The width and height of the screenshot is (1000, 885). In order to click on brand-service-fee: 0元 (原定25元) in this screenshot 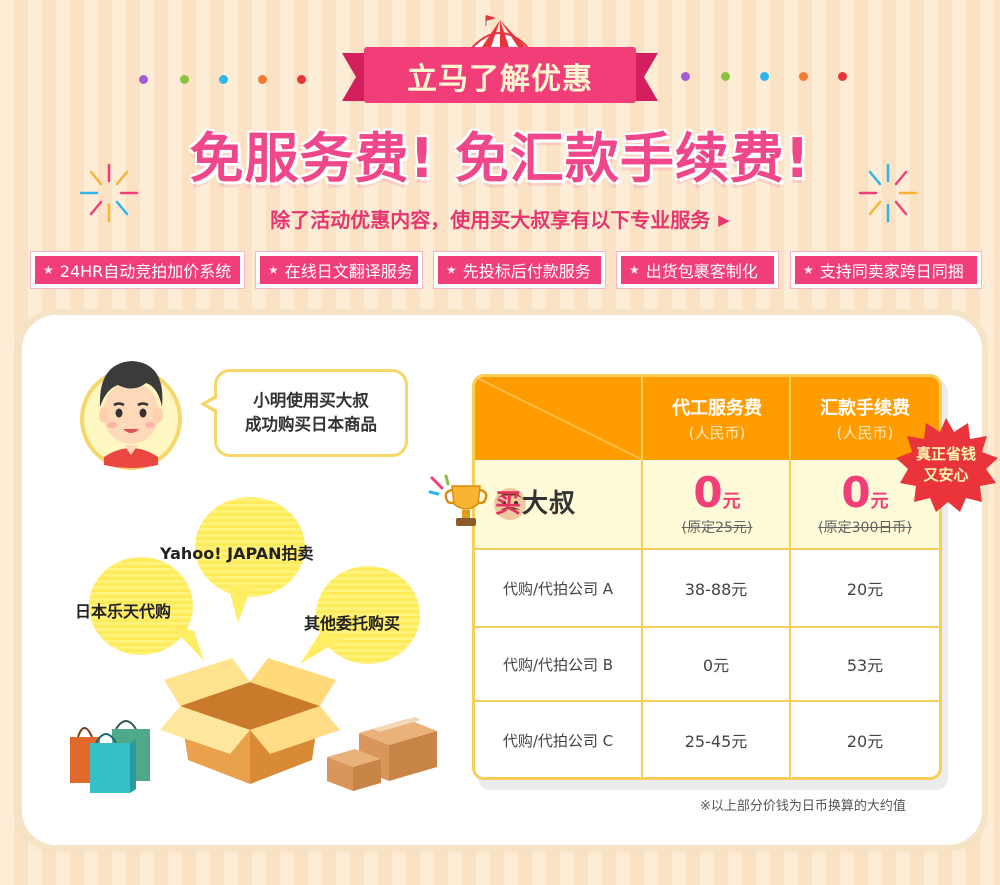, I will do `click(717, 504)`.